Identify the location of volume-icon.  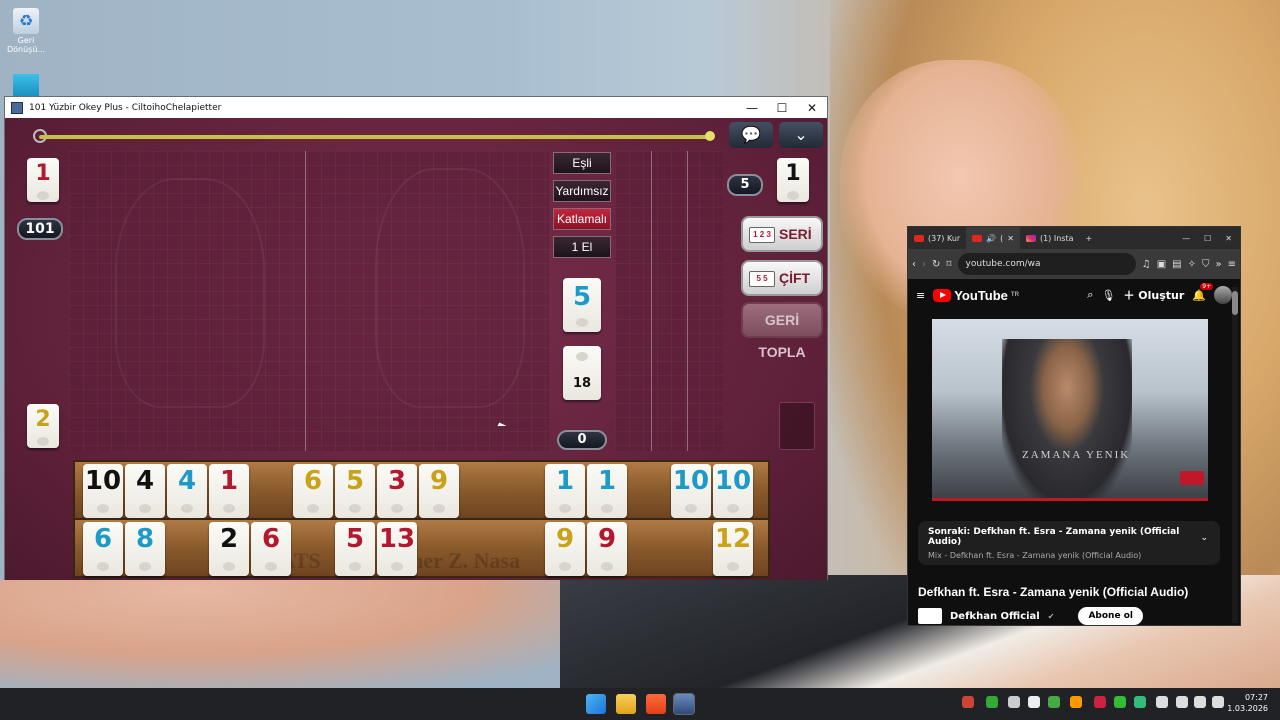
(1200, 702).